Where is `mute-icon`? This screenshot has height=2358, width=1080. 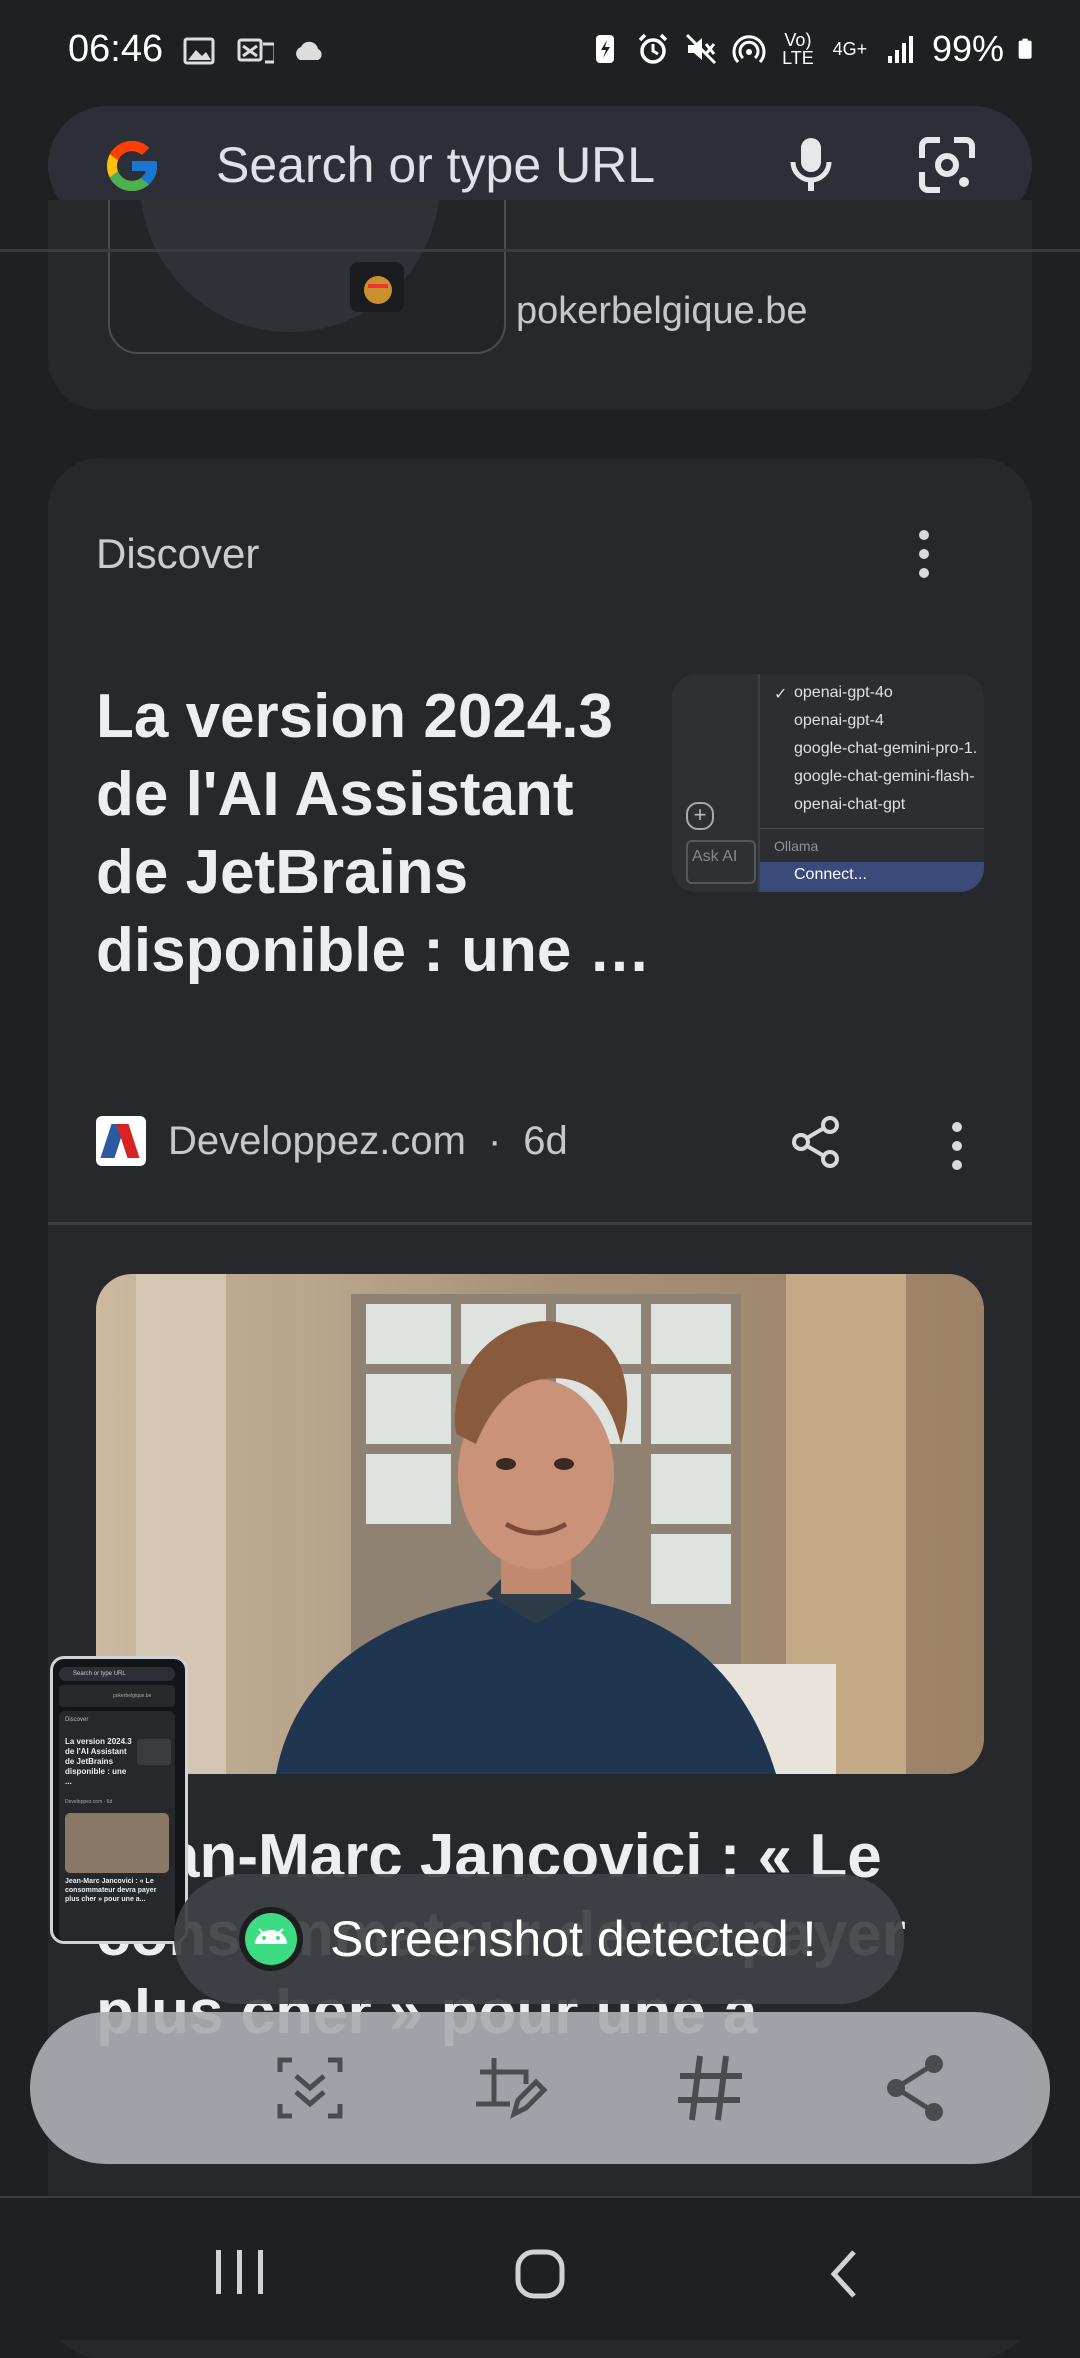 mute-icon is located at coordinates (700, 49).